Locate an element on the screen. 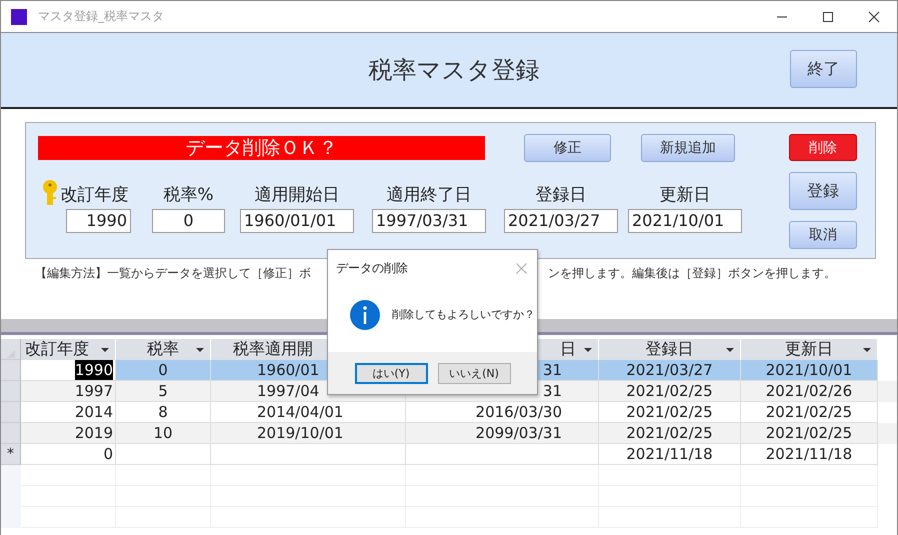 This screenshot has width=898, height=535. input-field: 2021/03/27 is located at coordinates (561, 221).